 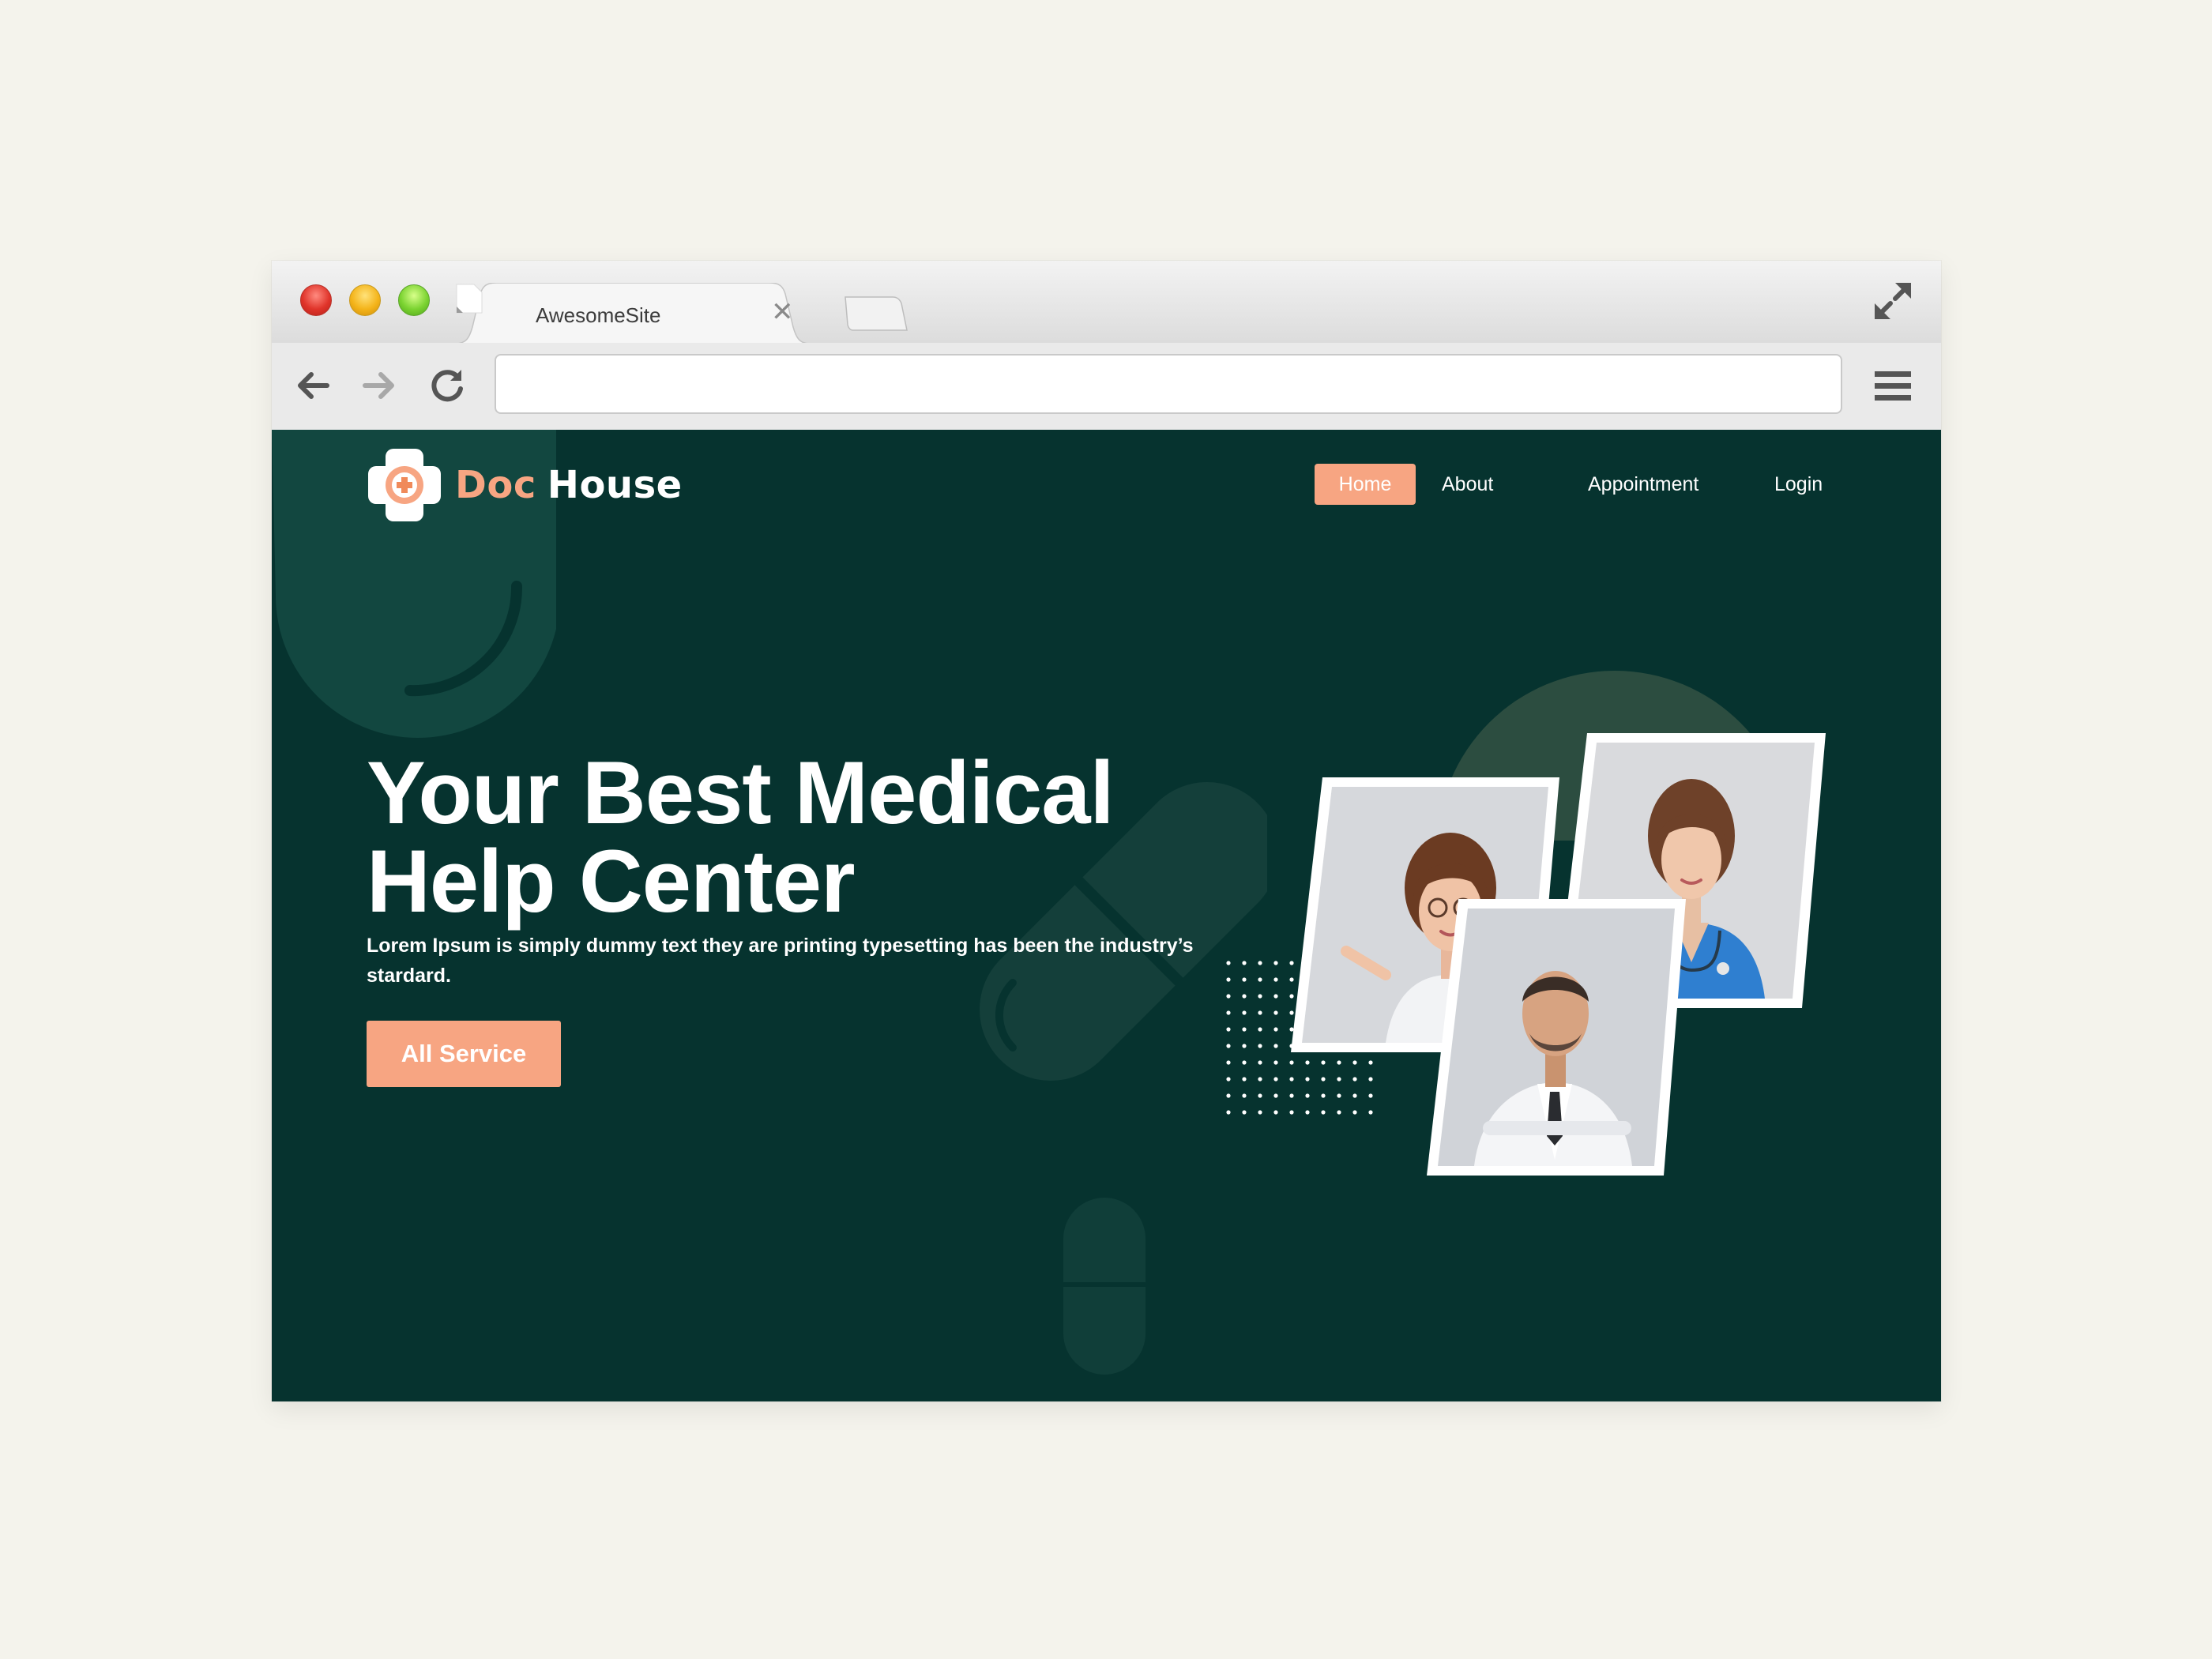 I want to click on browser-toolbar, so click(x=1106, y=387).